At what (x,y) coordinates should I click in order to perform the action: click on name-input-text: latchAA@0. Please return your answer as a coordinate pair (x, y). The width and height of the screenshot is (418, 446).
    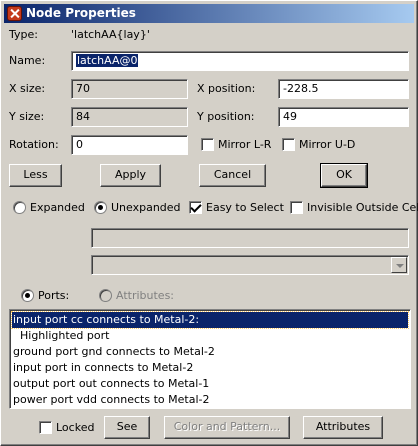
    Looking at the image, I should click on (107, 60).